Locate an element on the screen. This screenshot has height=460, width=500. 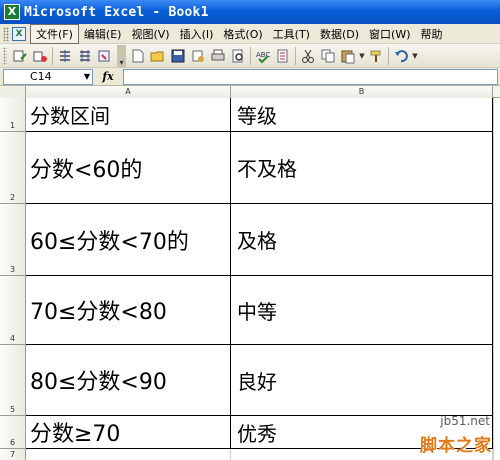
menu-help: 帮助 is located at coordinates (432, 34).